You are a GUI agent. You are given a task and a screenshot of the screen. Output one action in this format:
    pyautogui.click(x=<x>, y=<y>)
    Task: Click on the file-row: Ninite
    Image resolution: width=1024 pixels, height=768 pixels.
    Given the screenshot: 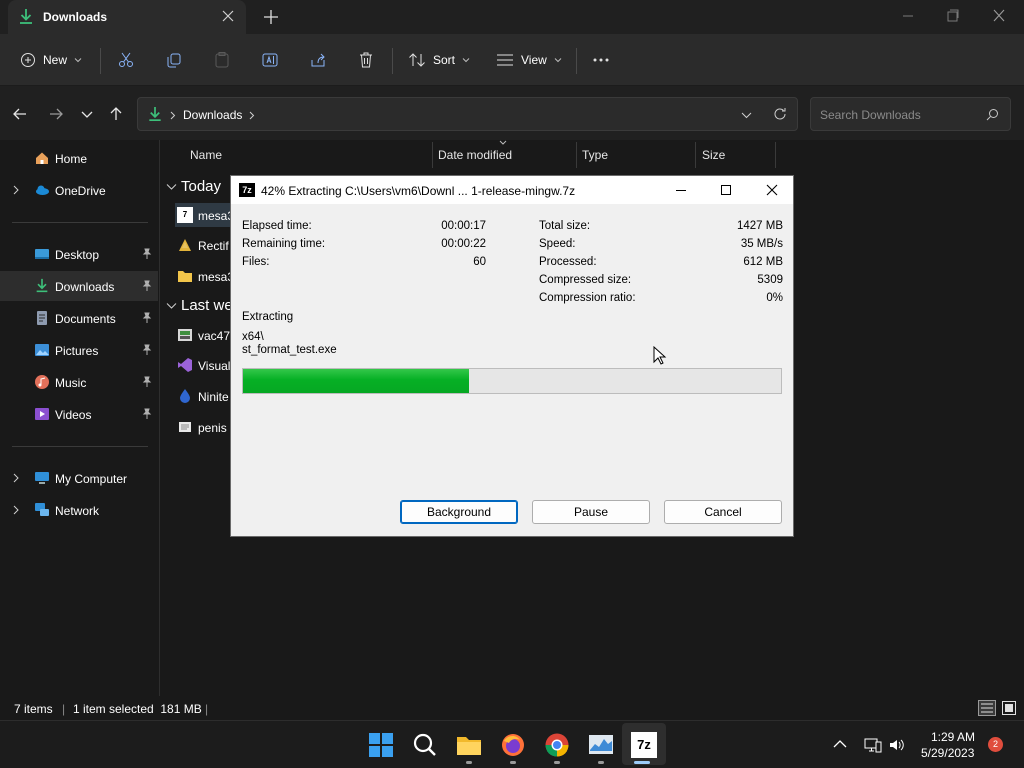 What is the action you would take?
    pyautogui.click(x=205, y=396)
    